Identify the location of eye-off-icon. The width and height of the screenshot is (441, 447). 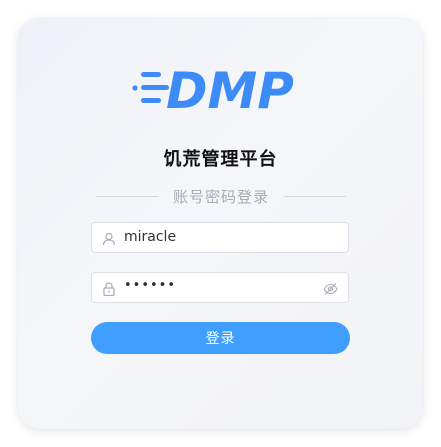
(330, 288).